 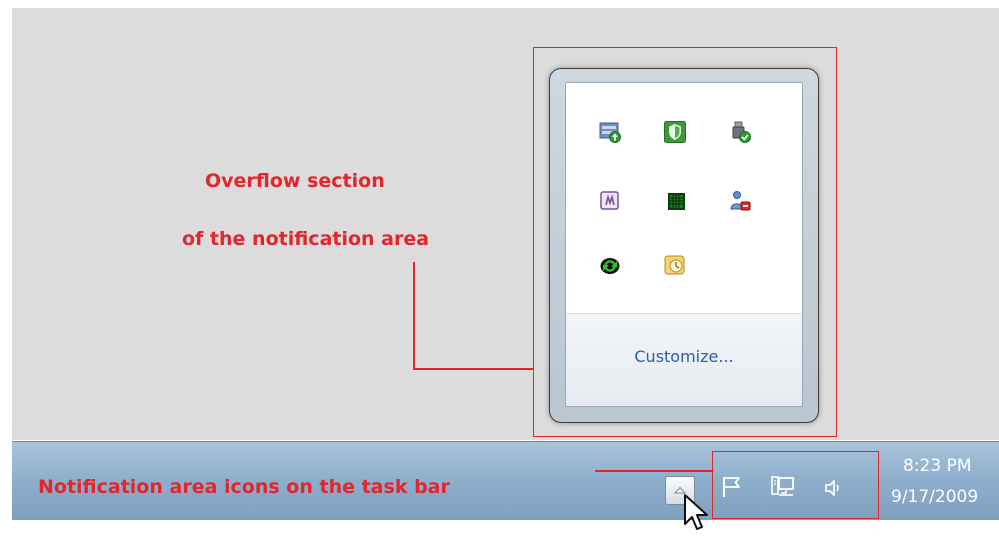 I want to click on reminder-icon, so click(x=675, y=265).